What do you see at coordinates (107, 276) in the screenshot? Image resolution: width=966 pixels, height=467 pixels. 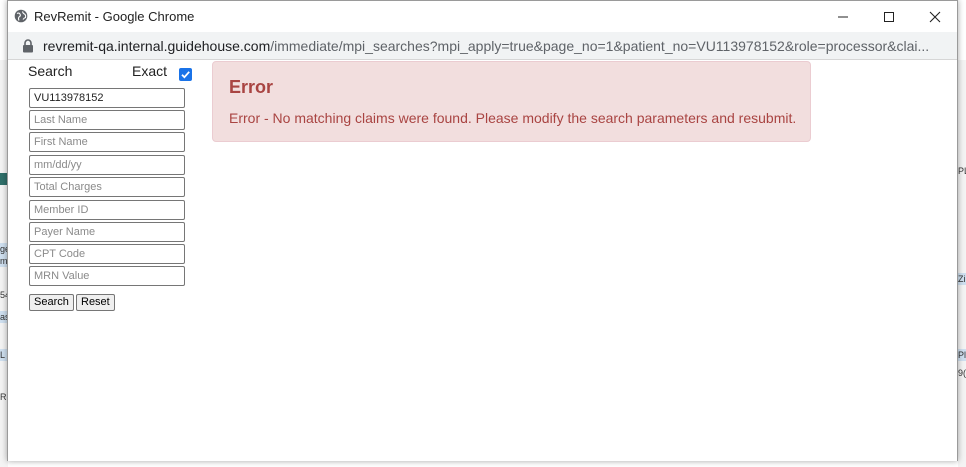 I see `mrn-value-input` at bounding box center [107, 276].